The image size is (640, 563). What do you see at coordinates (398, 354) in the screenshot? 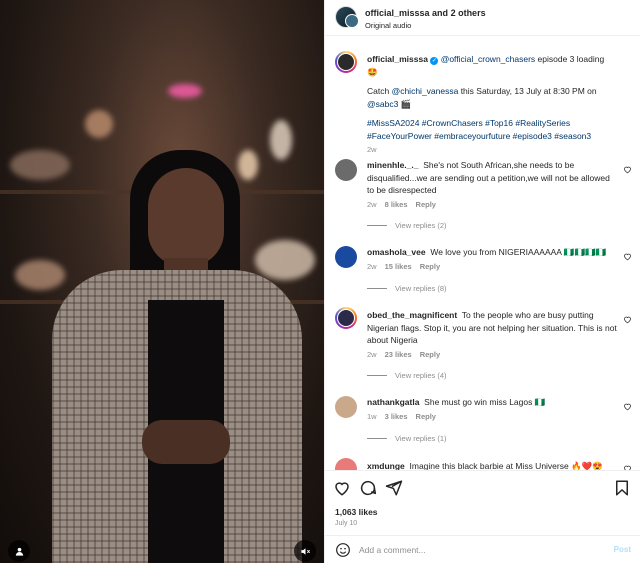
I see `comment-likes: 23 likes` at bounding box center [398, 354].